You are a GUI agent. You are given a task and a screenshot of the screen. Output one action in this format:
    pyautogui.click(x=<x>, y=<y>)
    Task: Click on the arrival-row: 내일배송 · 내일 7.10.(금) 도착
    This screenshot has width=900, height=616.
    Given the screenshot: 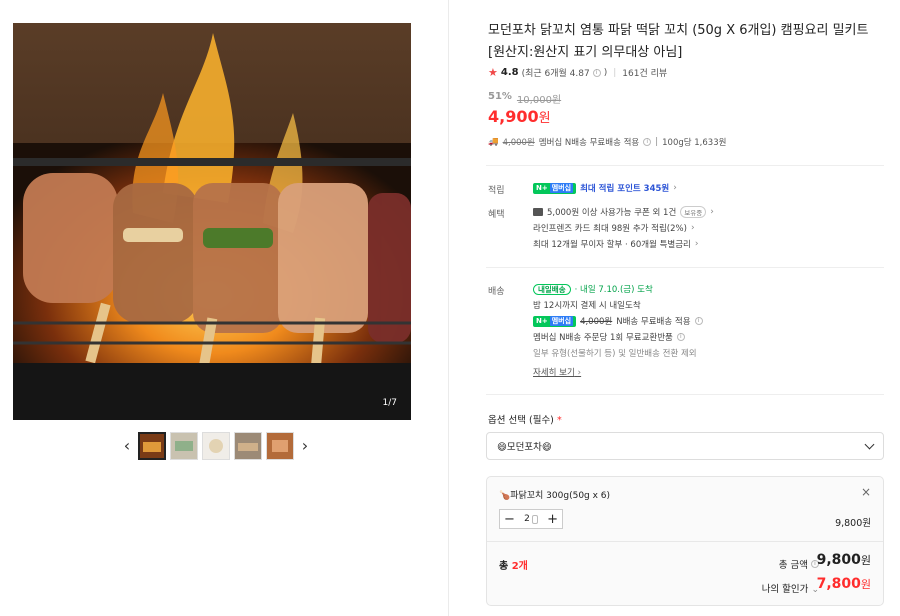 What is the action you would take?
    pyautogui.click(x=593, y=289)
    